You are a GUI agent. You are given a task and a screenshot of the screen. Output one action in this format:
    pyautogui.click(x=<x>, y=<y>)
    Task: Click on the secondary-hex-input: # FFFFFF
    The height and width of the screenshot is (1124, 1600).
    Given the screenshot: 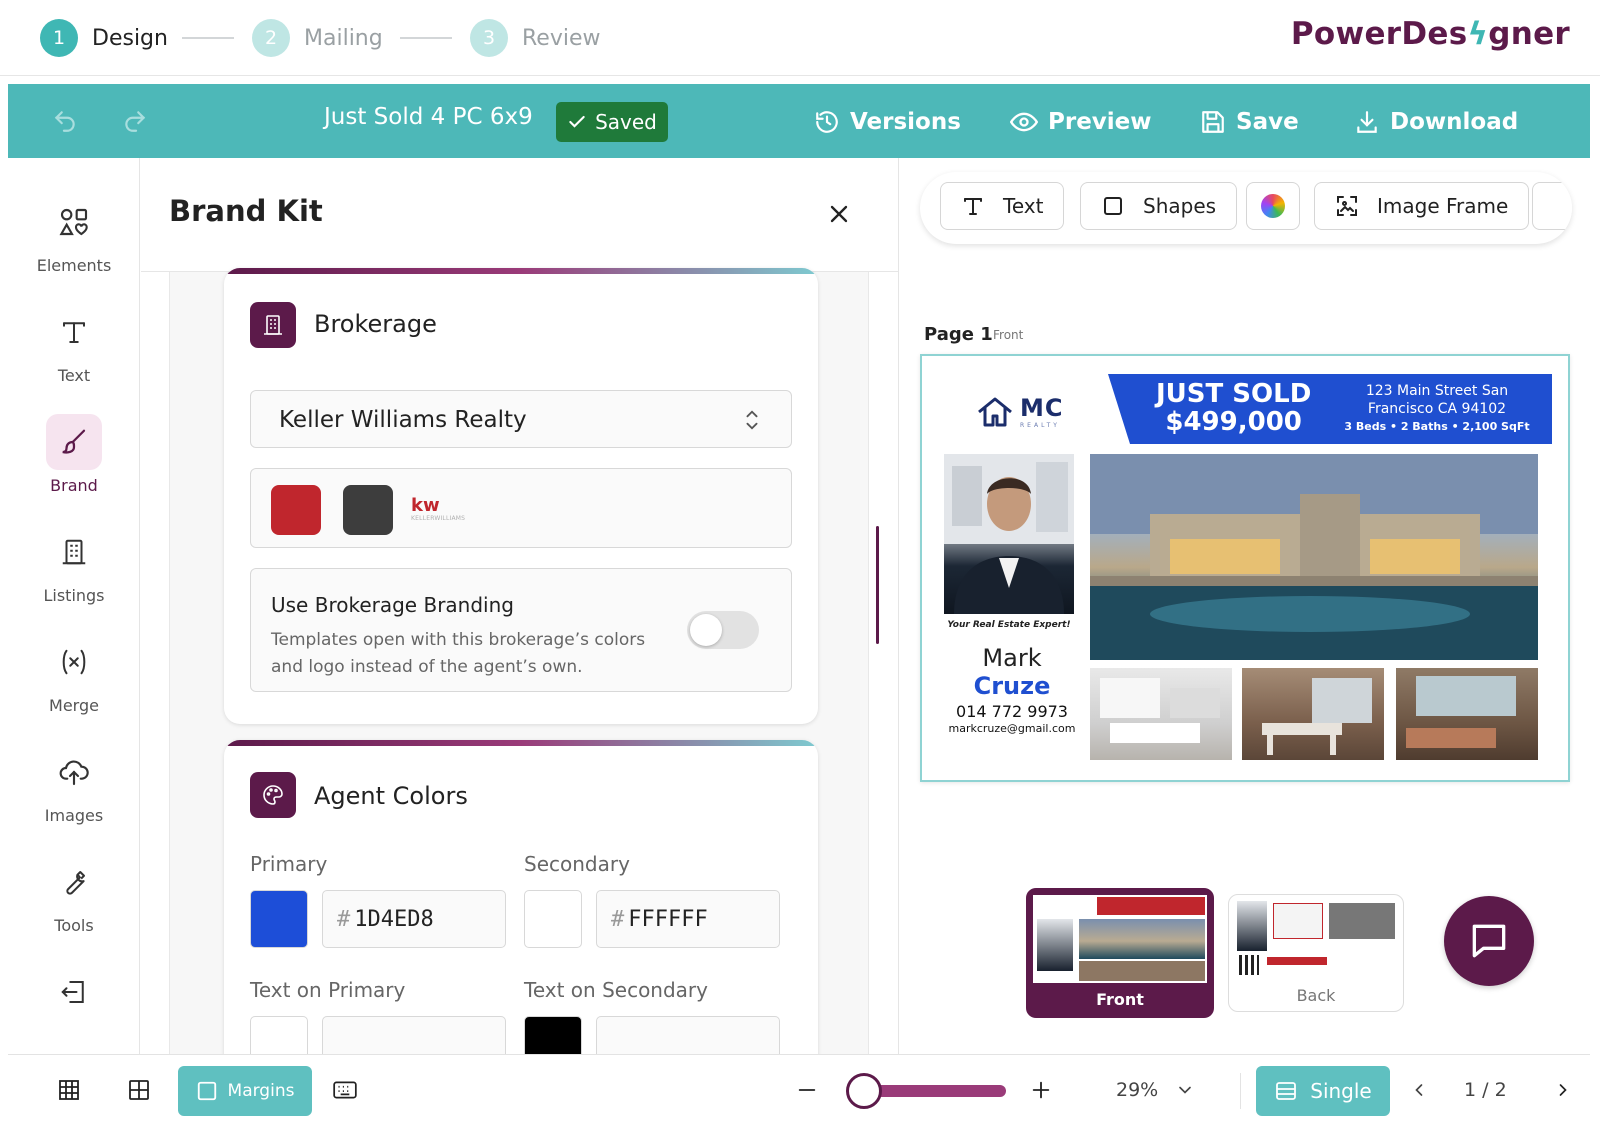 What is the action you would take?
    pyautogui.click(x=688, y=919)
    